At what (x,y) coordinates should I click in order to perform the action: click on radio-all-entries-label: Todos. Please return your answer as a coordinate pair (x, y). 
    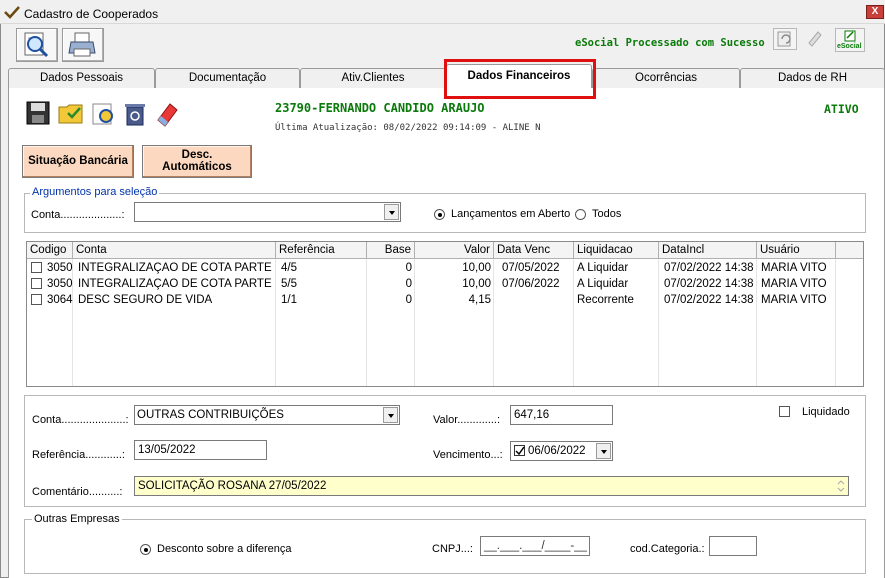
    Looking at the image, I should click on (607, 214).